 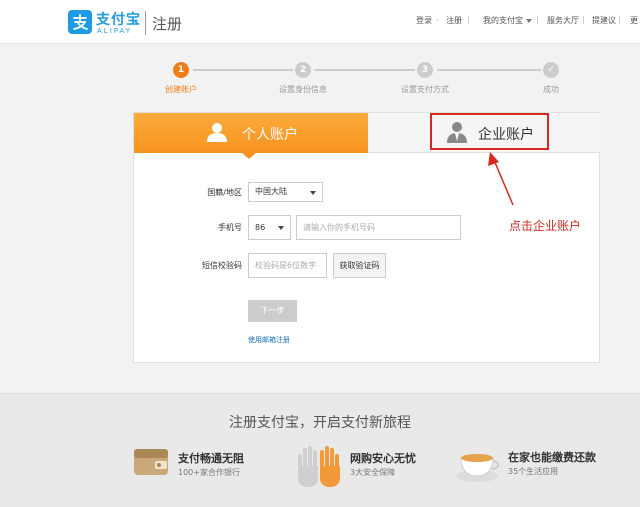 I want to click on step-2-dot: 2, so click(x=303, y=70).